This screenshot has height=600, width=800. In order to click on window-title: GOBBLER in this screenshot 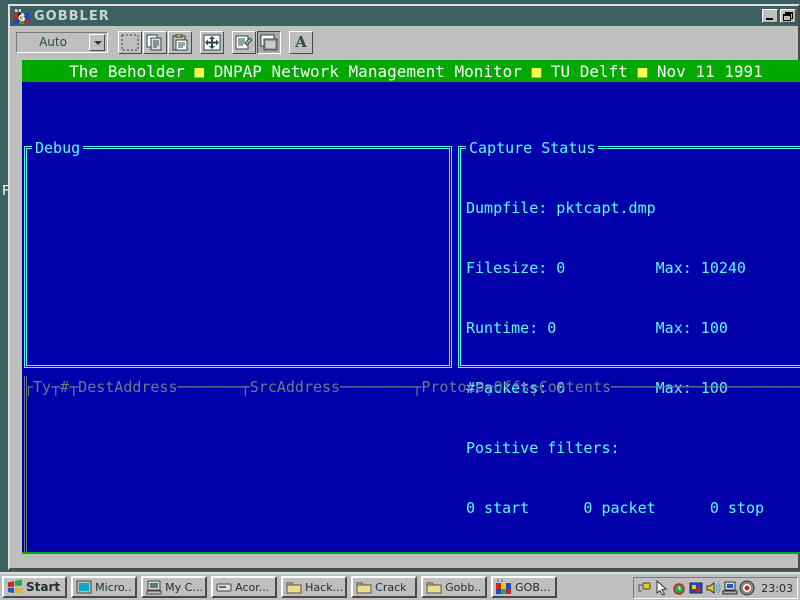, I will do `click(72, 16)`.